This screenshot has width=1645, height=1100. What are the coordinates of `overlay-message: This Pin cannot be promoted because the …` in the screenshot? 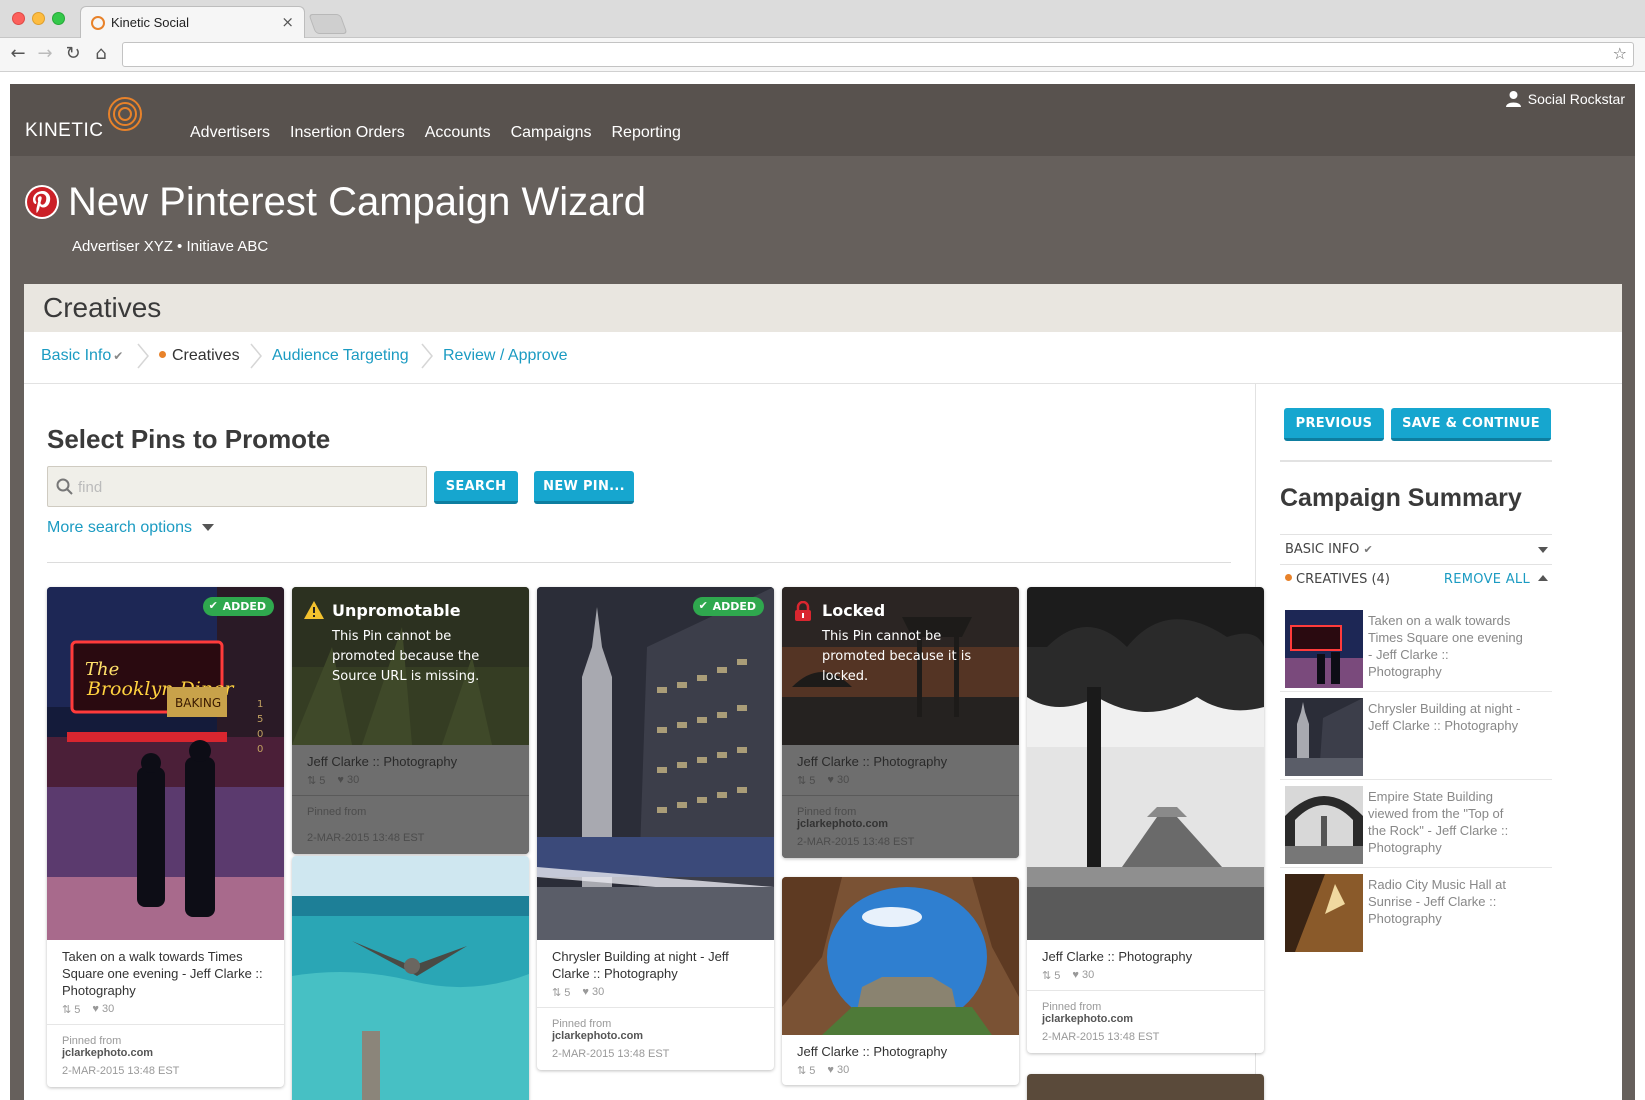 It's located at (406, 656).